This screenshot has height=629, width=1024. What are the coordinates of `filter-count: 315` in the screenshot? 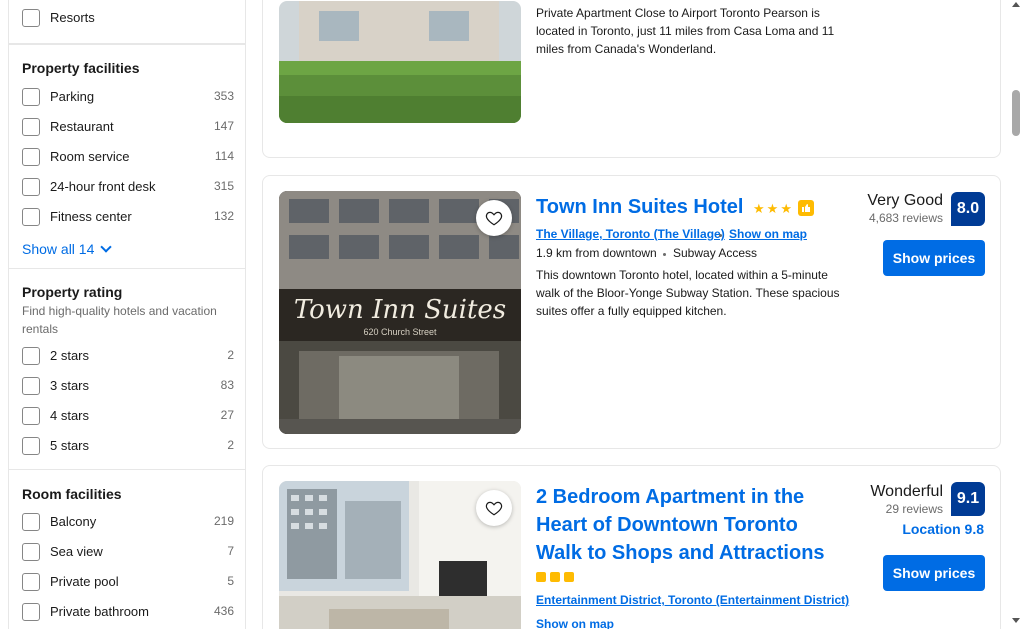 It's located at (223, 186).